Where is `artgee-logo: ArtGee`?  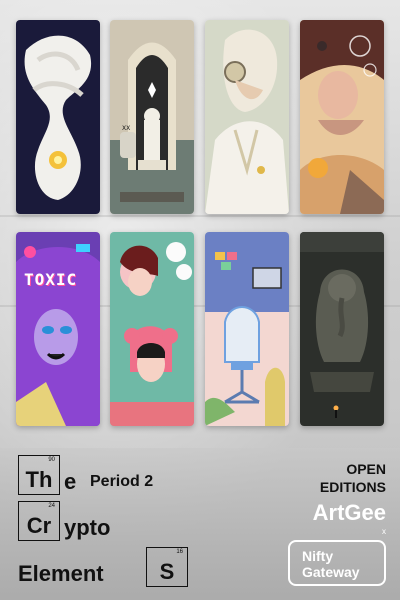
artgee-logo: ArtGee is located at coordinates (349, 513).